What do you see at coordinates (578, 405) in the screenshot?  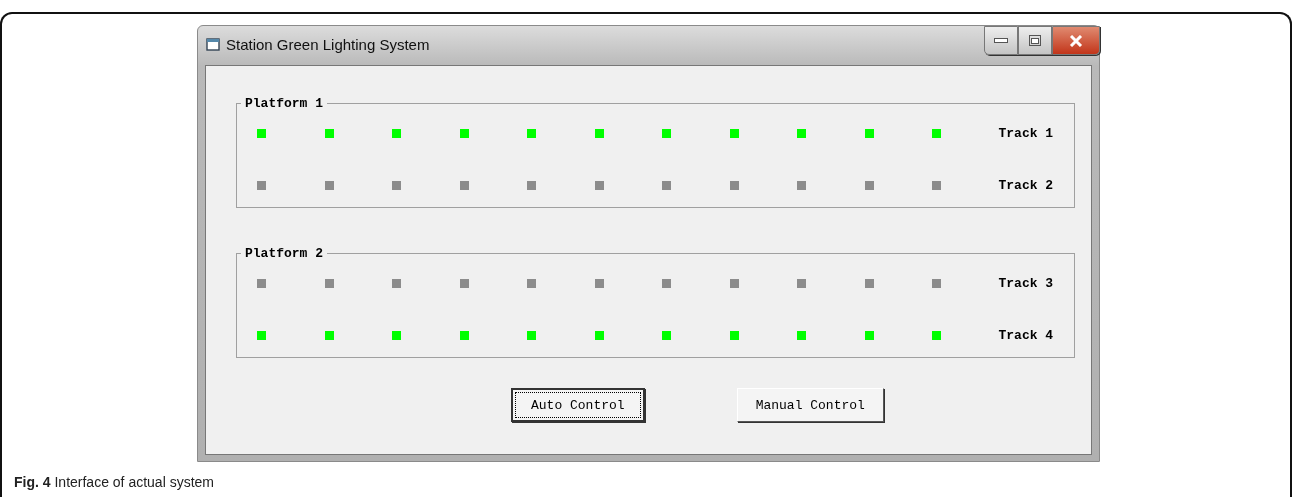 I see `control-button: Auto Control` at bounding box center [578, 405].